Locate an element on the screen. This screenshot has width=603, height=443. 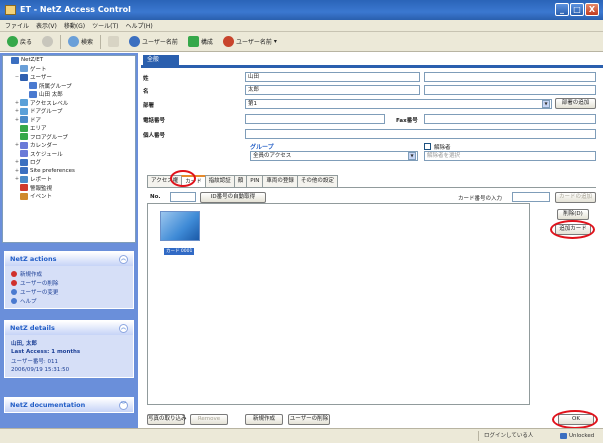
new-button: 新規作成 is located at coordinates (264, 419).